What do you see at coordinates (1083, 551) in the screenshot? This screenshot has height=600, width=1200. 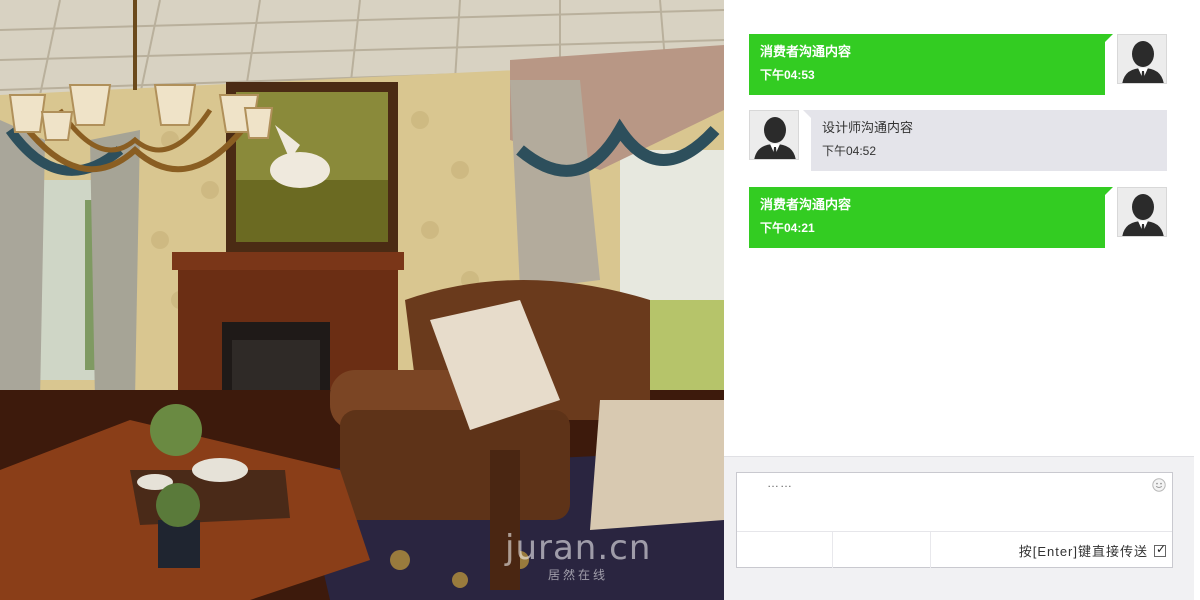 I see `send-on-enter-label: 按[Enter]键直接传送` at bounding box center [1083, 551].